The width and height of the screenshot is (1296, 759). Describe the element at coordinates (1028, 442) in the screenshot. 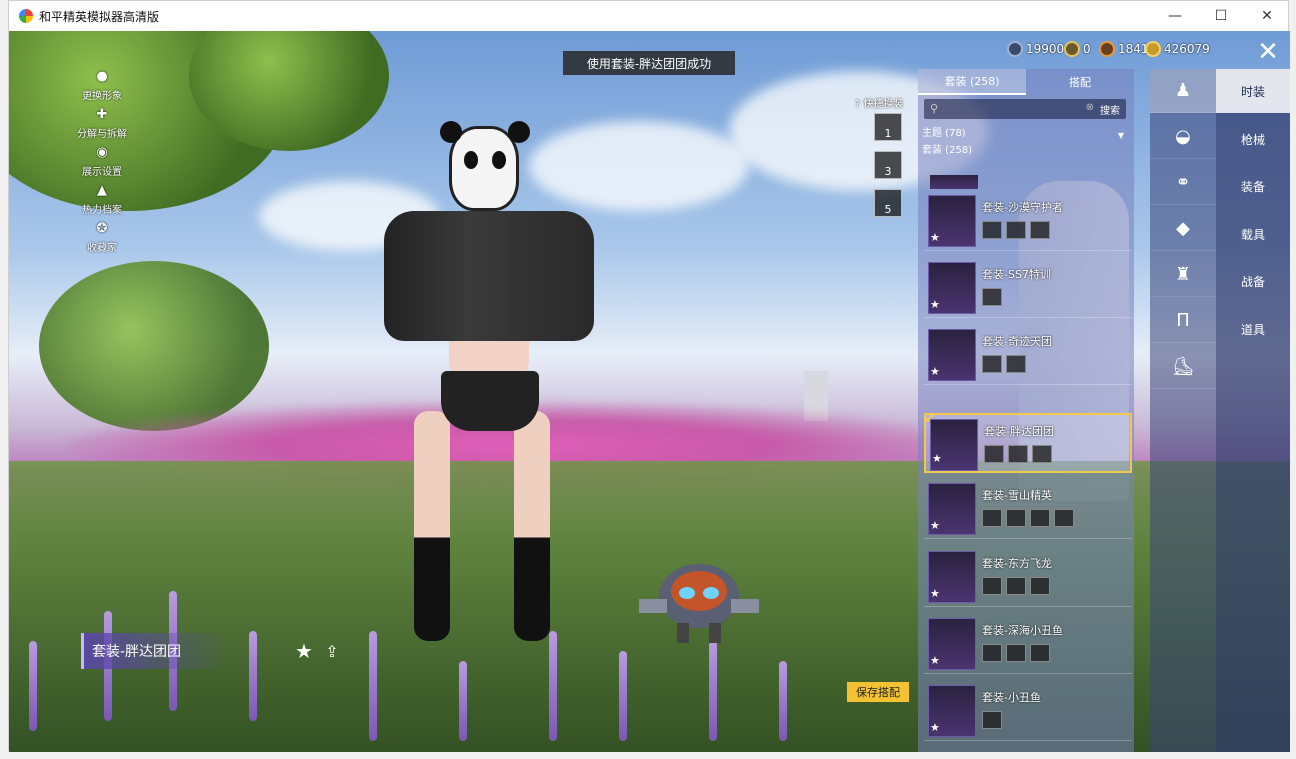

I see `outfit-item-selected: ✔ ★ 套装-胖达团团` at that location.